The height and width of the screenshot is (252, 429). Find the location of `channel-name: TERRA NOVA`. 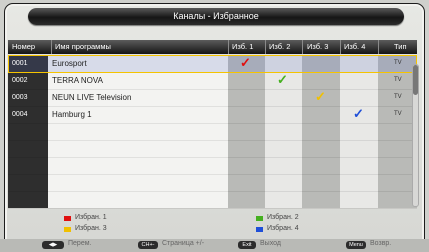

channel-name: TERRA NOVA is located at coordinates (77, 80).